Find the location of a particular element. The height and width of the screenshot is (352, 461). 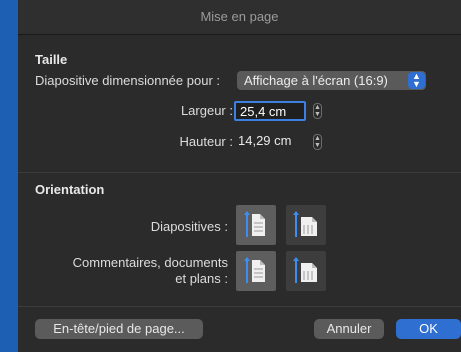

section-divider is located at coordinates (239, 172).